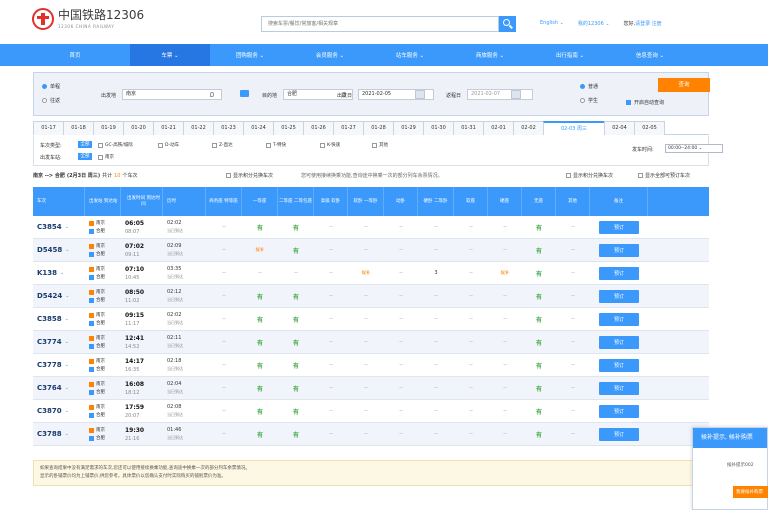  What do you see at coordinates (410, 55) in the screenshot?
I see `nav-station: 站车服务 ⌄` at bounding box center [410, 55].